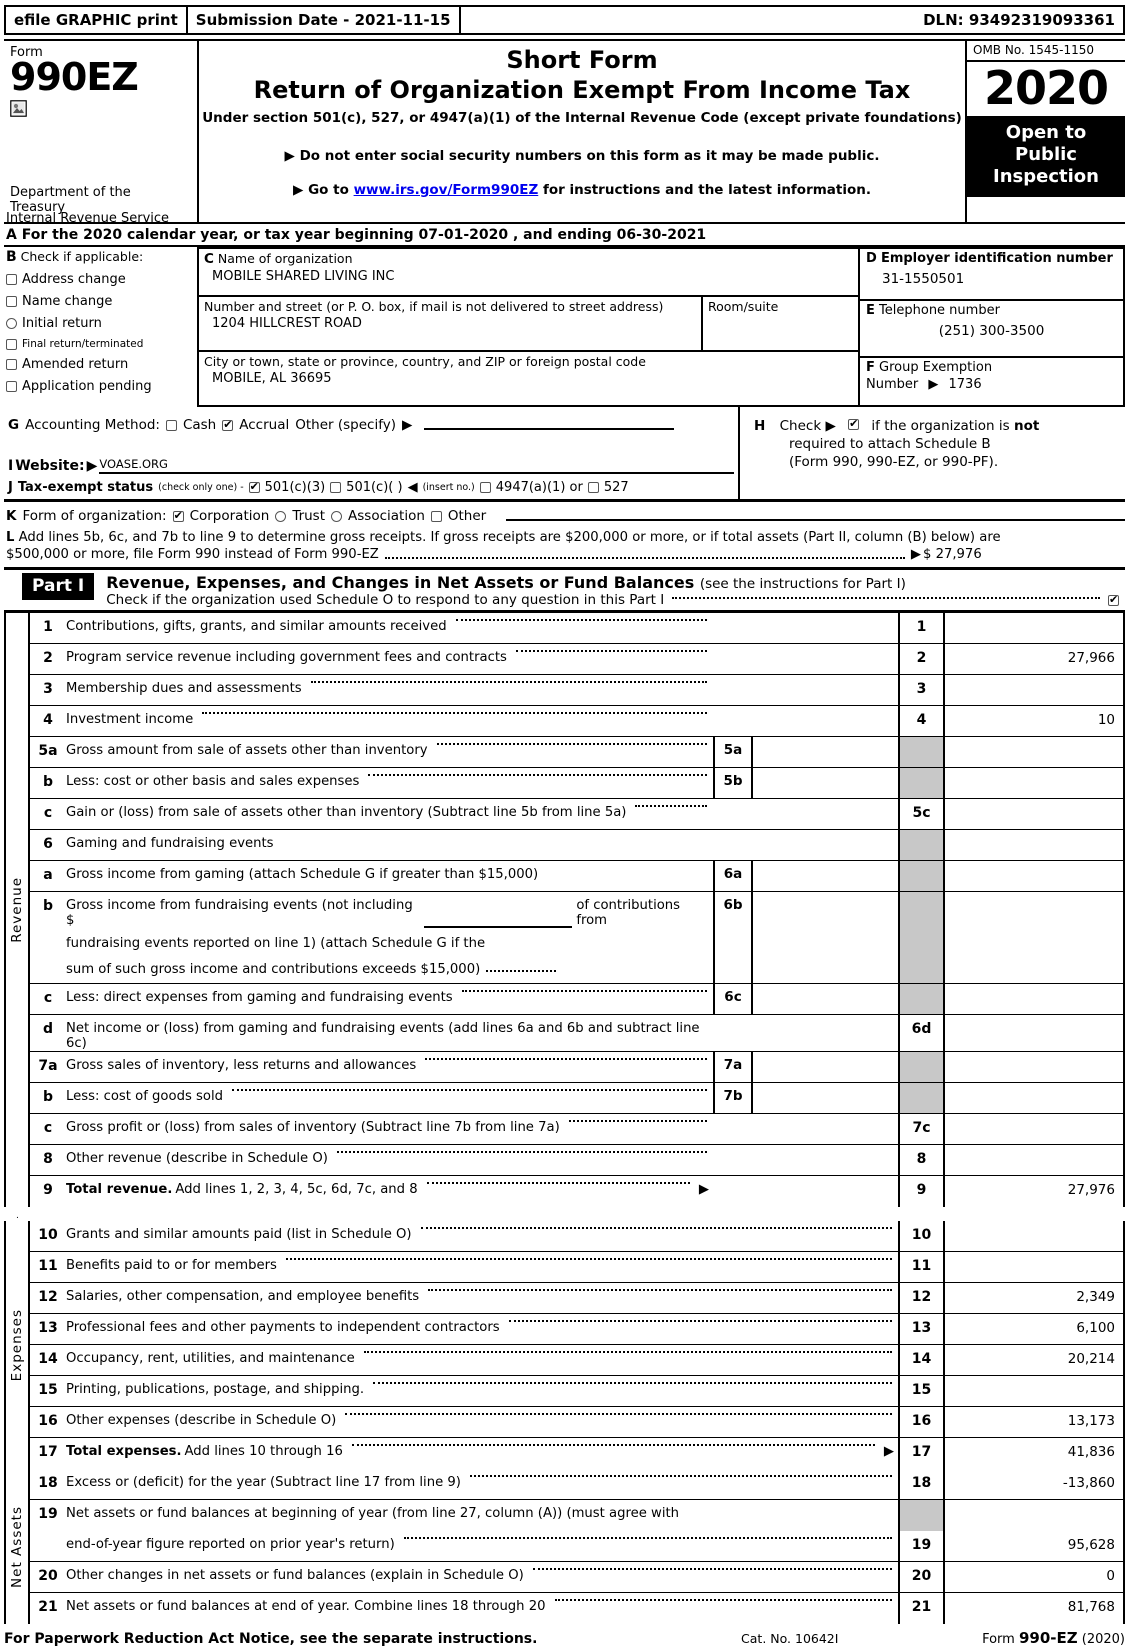 The height and width of the screenshot is (1647, 1129). I want to click on website-value: VOASE.ORG, so click(416, 465).